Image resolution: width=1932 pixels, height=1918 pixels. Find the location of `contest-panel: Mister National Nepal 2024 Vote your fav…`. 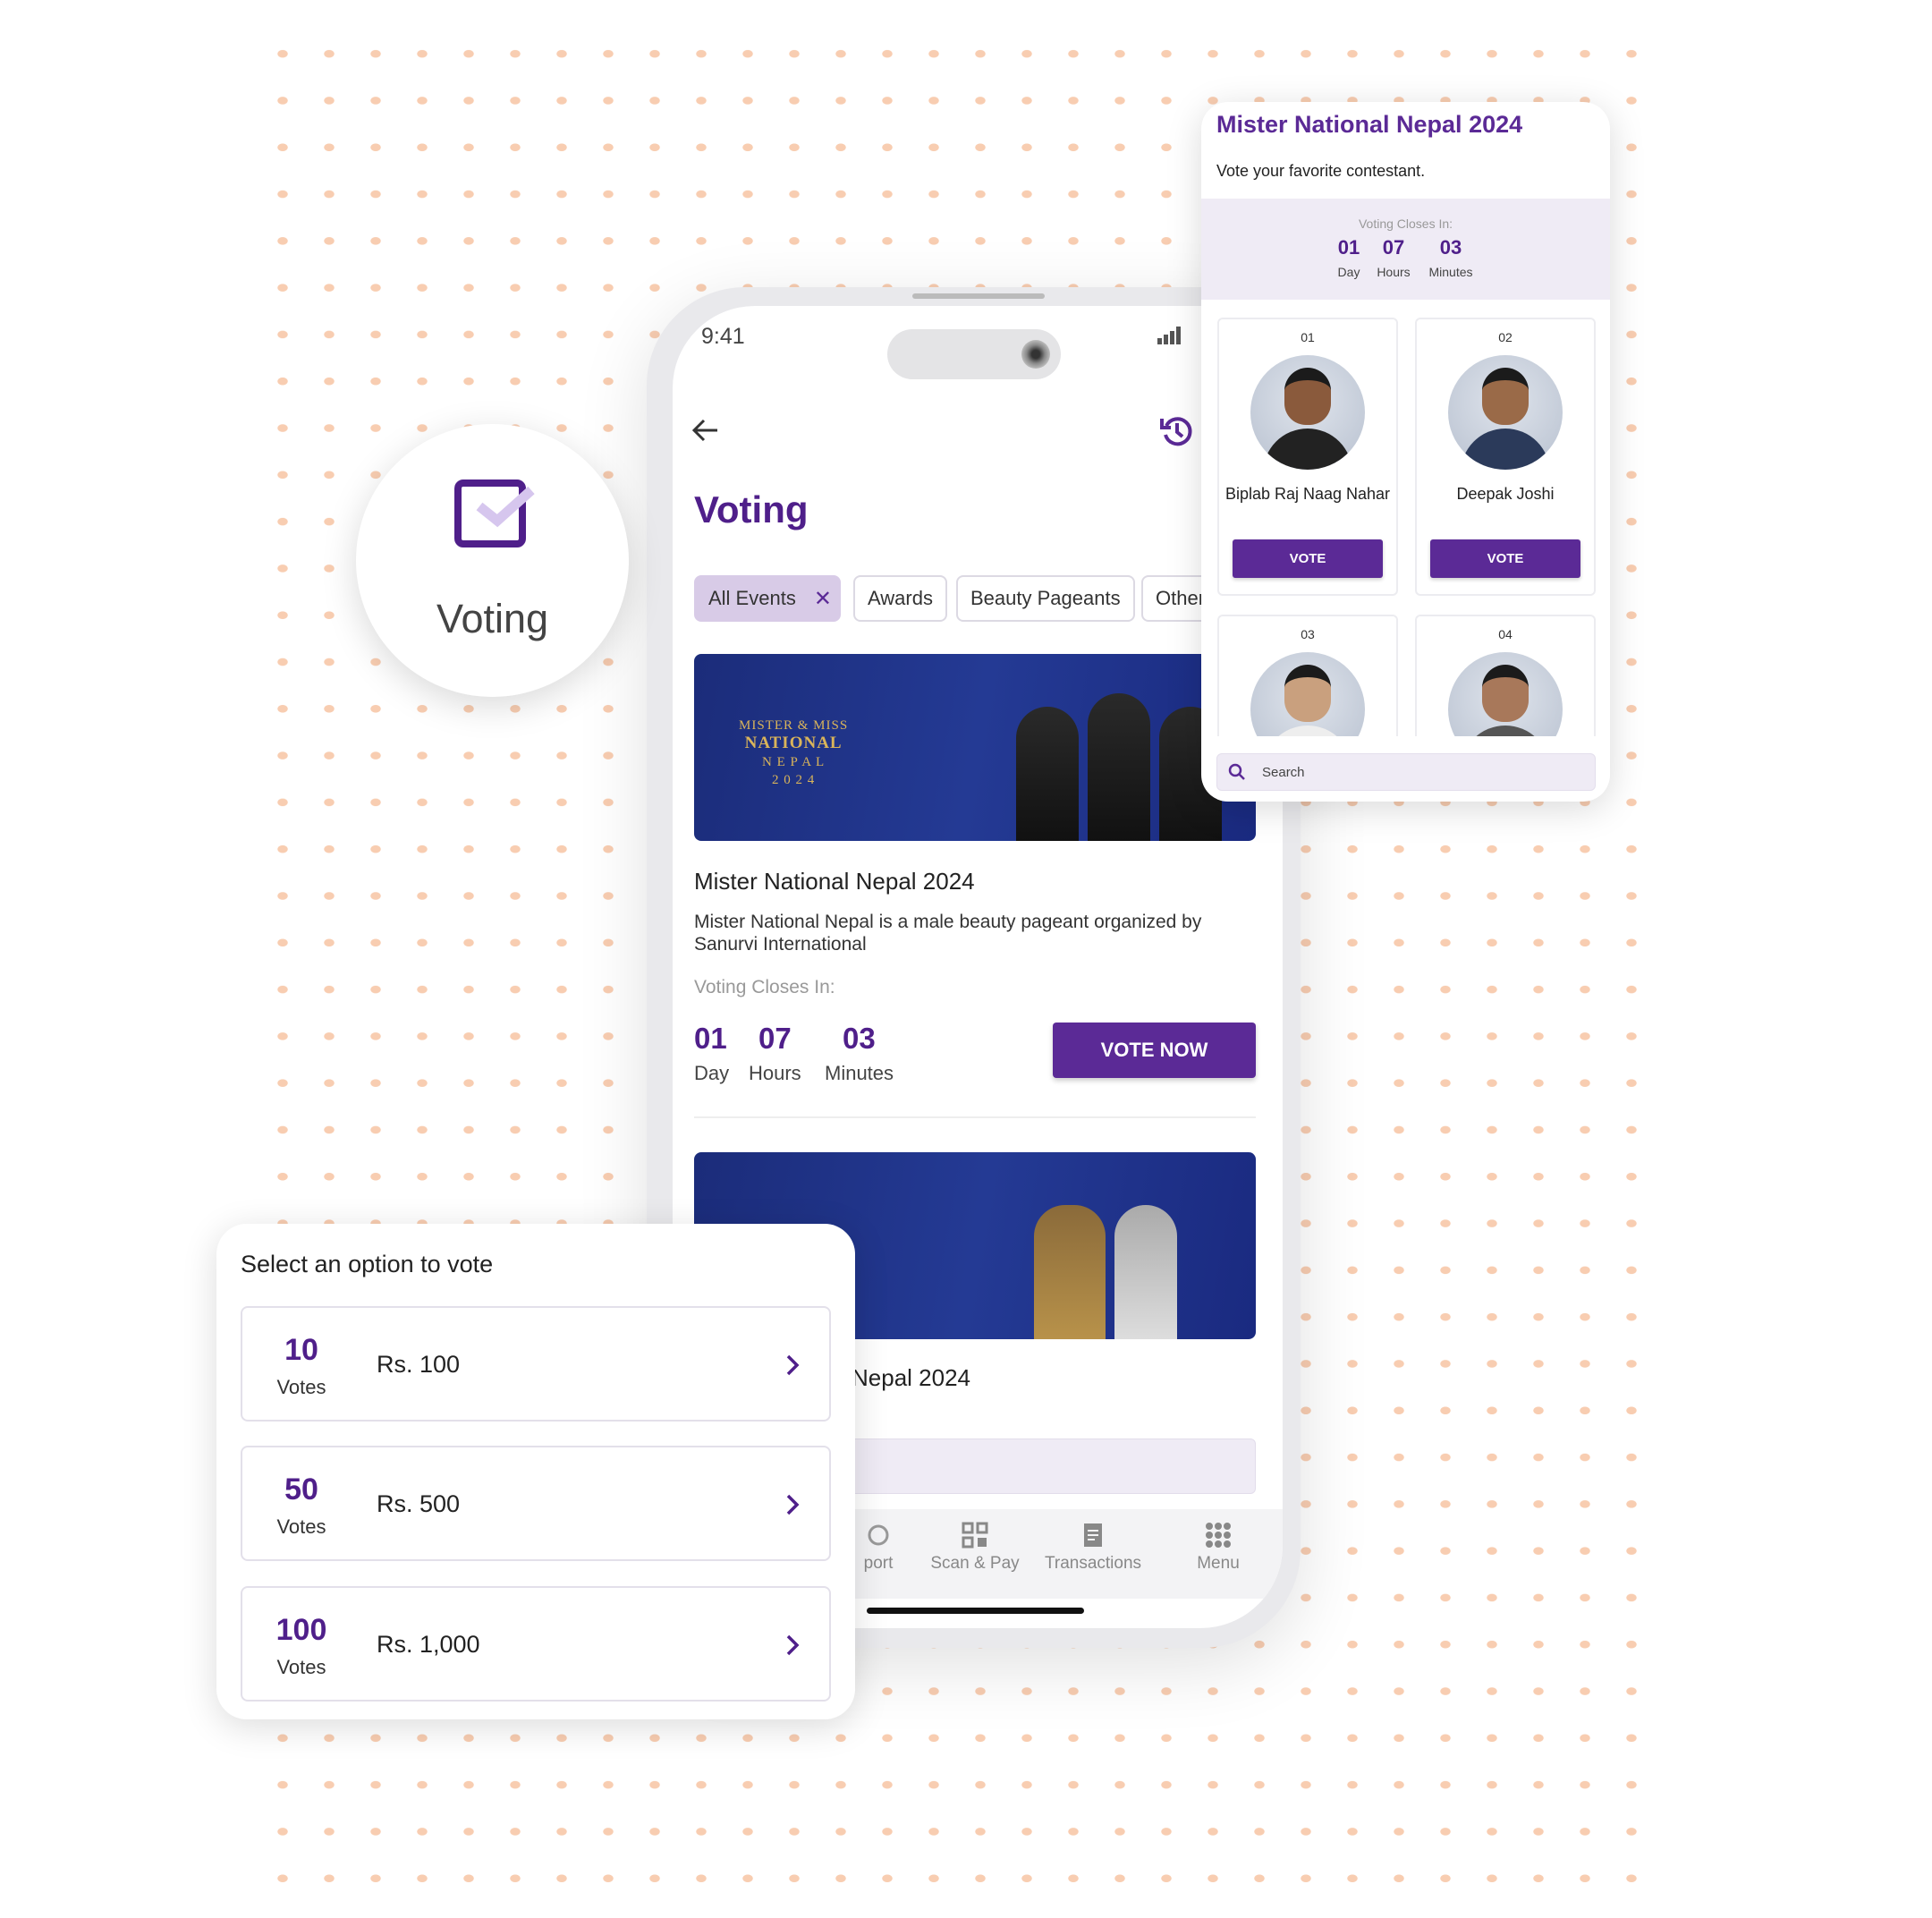

contest-panel: Mister National Nepal 2024 Vote your fav… is located at coordinates (1405, 452).